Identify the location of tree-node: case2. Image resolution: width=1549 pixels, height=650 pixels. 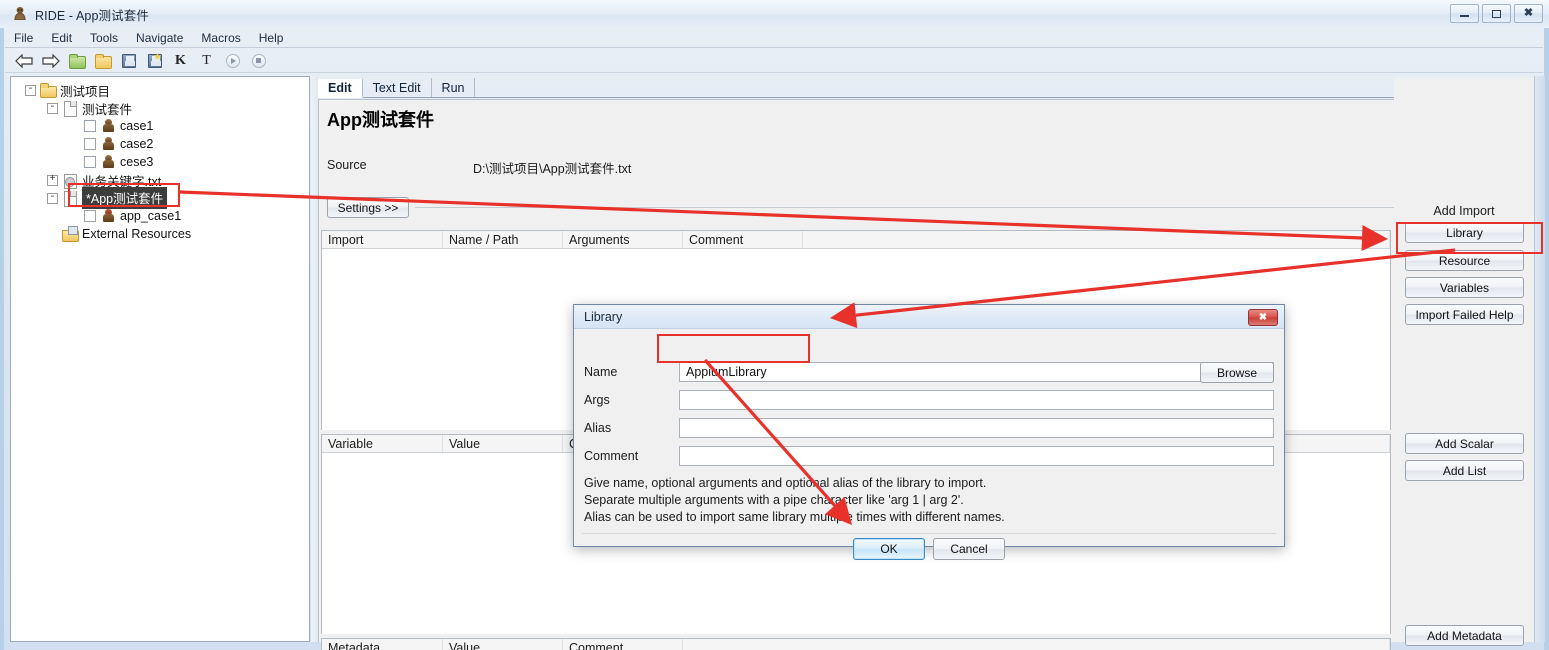
(163, 144).